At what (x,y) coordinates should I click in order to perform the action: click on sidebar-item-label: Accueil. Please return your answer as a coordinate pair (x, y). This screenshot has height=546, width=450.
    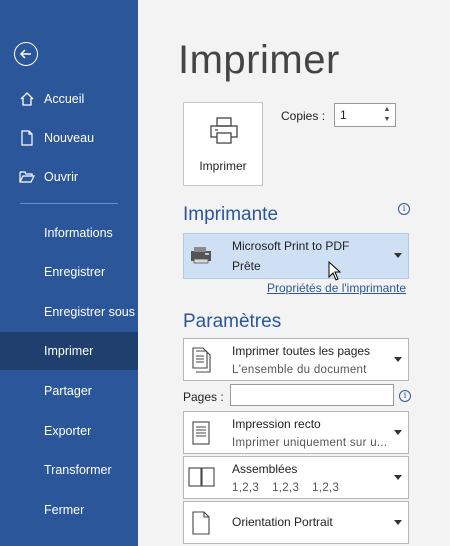
    Looking at the image, I should click on (64, 99).